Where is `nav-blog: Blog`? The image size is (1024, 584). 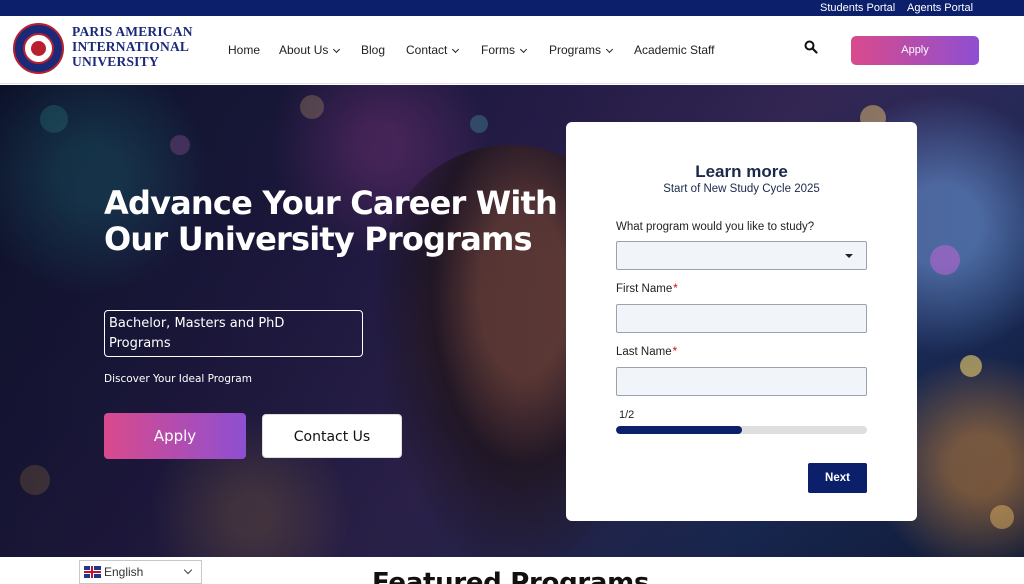 nav-blog: Blog is located at coordinates (373, 50).